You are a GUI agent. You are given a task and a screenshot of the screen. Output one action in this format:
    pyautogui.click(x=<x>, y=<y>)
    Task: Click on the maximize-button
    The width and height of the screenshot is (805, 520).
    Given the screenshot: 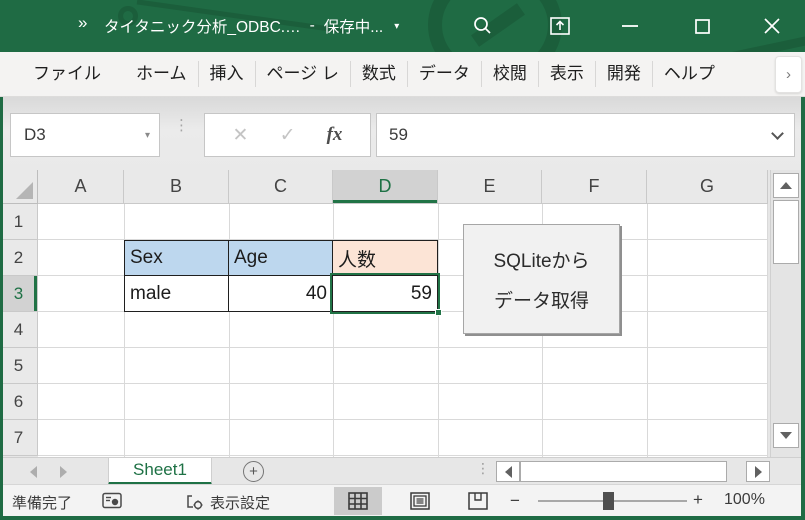 What is the action you would take?
    pyautogui.click(x=702, y=26)
    